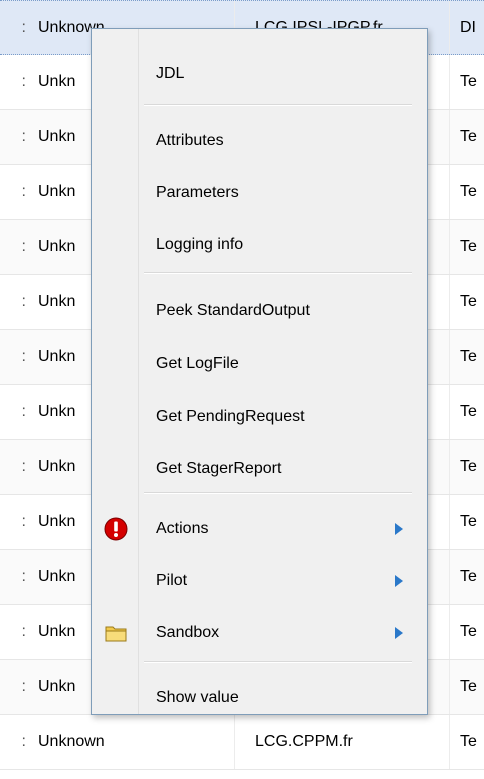 The height and width of the screenshot is (779, 484). I want to click on site-cell: LCG.CPPM.fr, so click(342, 742).